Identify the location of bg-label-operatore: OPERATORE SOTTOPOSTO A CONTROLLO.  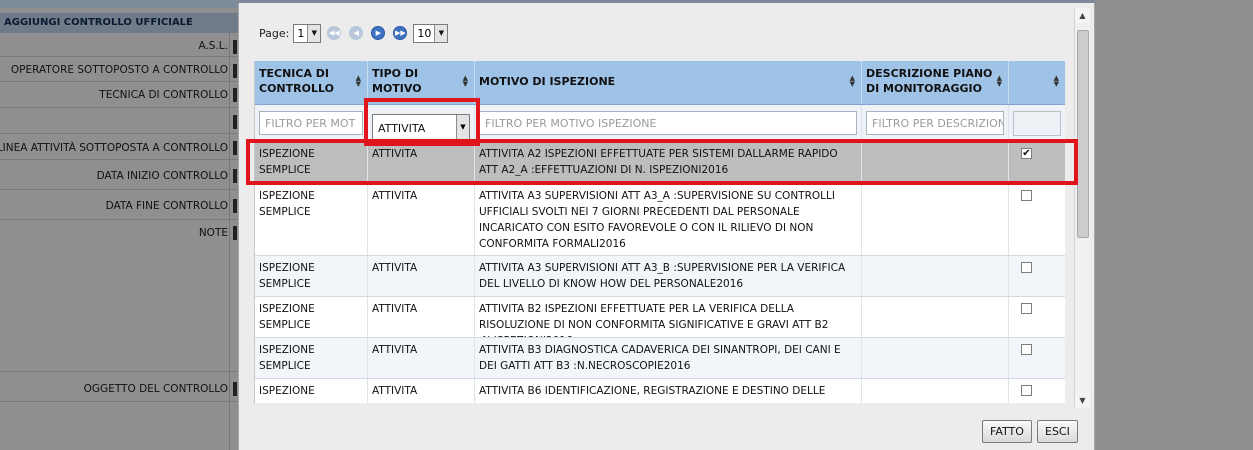
(119, 70).